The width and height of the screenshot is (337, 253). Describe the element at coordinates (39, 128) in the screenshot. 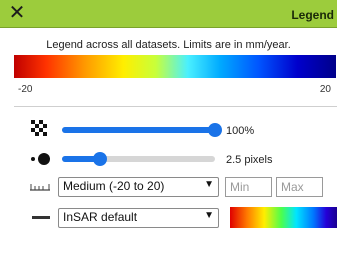

I see `checkerboard-opacity-icon` at that location.